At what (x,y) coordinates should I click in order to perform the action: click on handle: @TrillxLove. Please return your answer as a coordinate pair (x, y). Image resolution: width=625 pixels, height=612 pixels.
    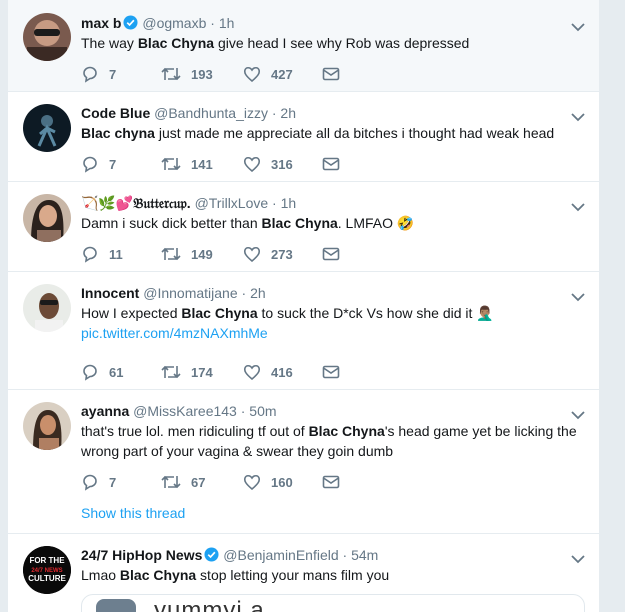
    Looking at the image, I should click on (232, 203).